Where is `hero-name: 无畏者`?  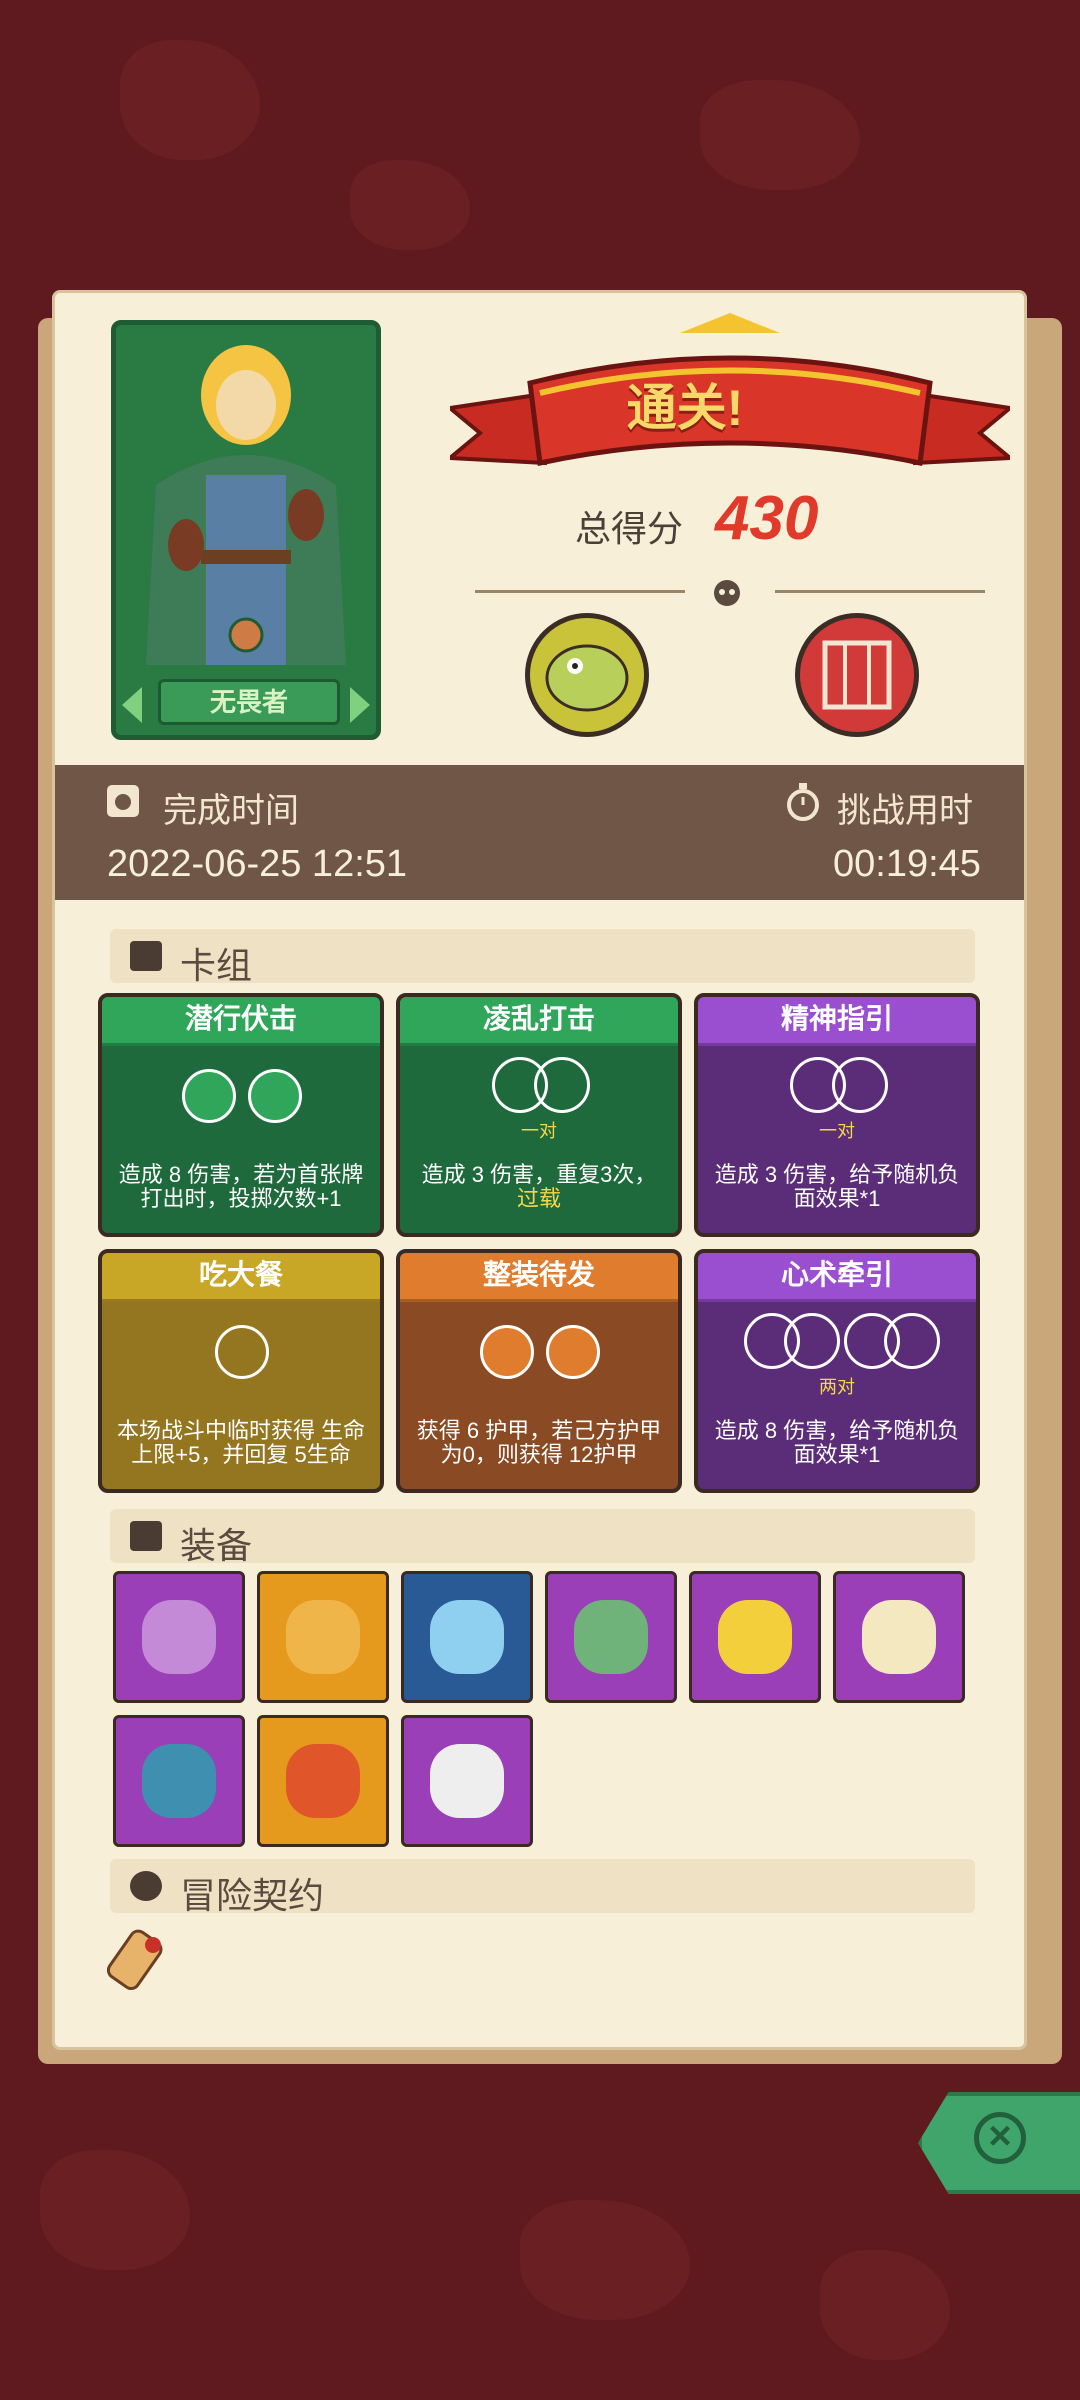
hero-name: 无畏者 is located at coordinates (249, 702).